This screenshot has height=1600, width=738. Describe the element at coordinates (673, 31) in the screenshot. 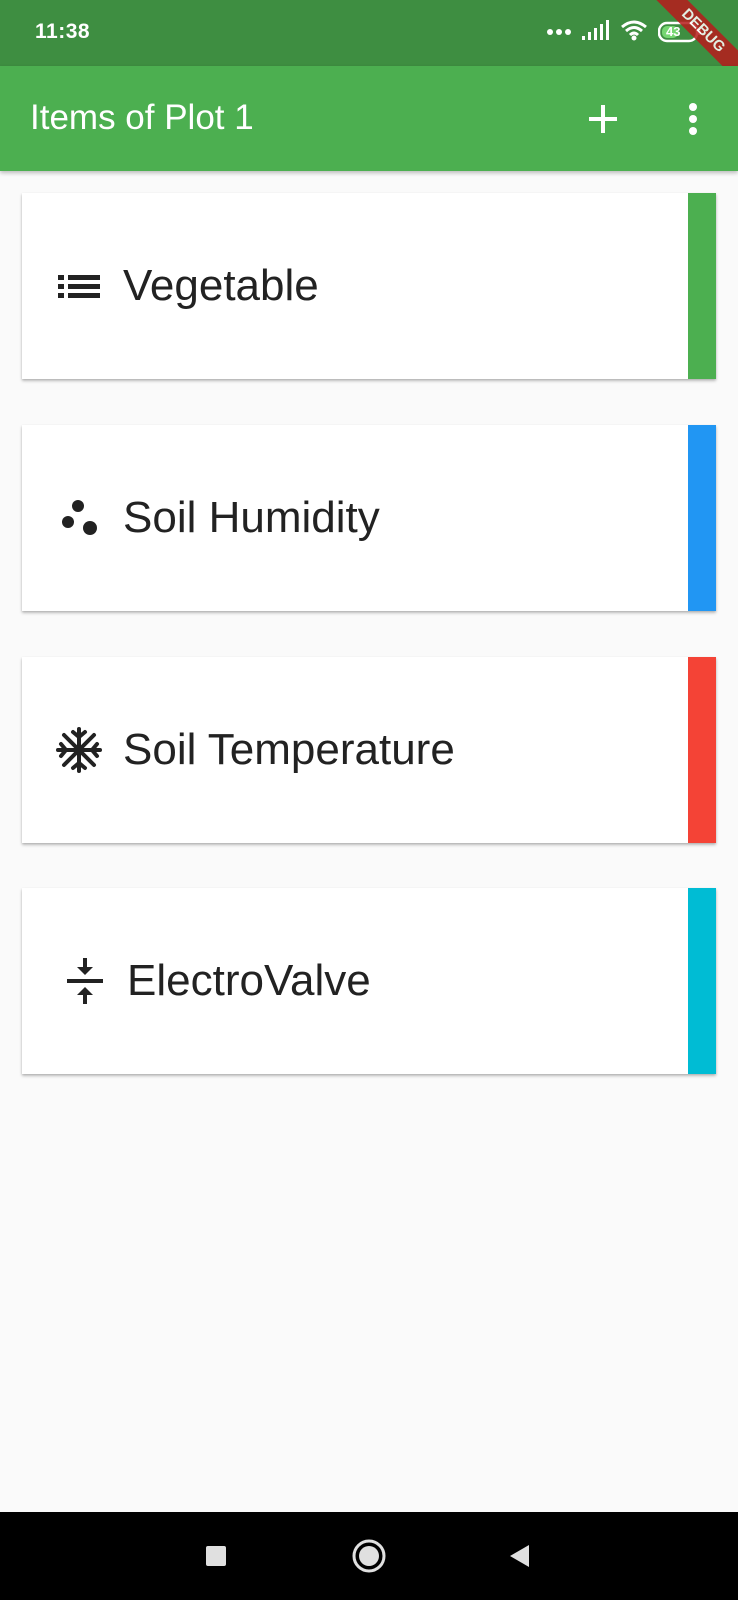

I see `battery-level: 43` at that location.